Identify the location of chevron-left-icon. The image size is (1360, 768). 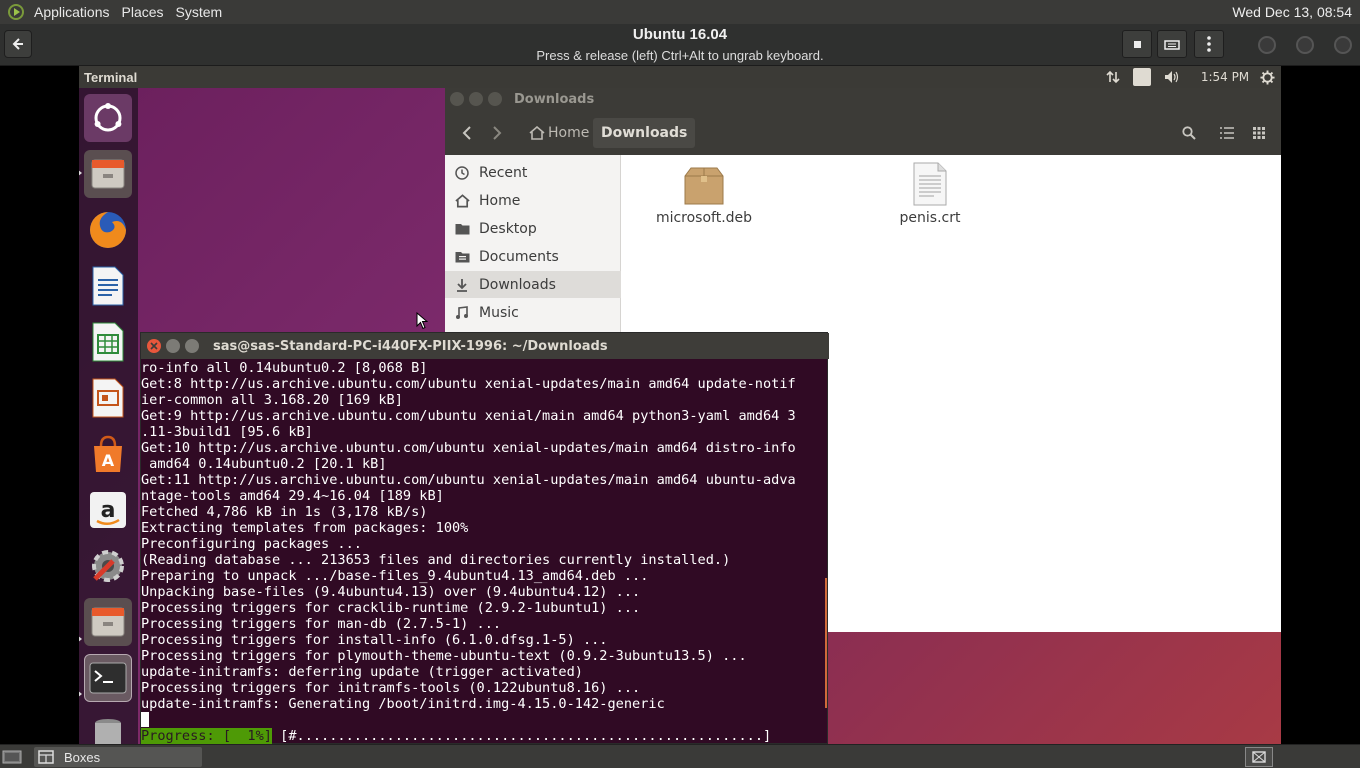
(466, 133).